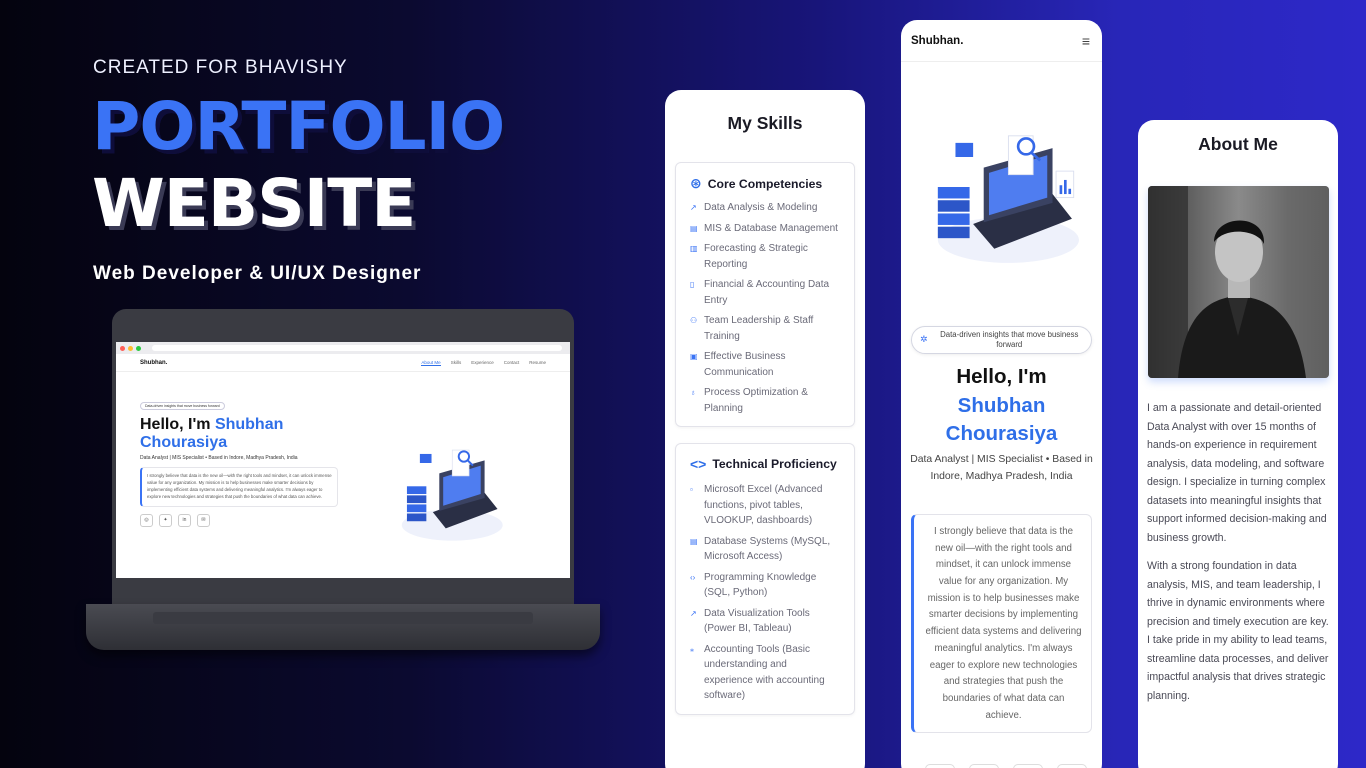  What do you see at coordinates (696, 183) in the screenshot?
I see `brain-icon: ⊛` at bounding box center [696, 183].